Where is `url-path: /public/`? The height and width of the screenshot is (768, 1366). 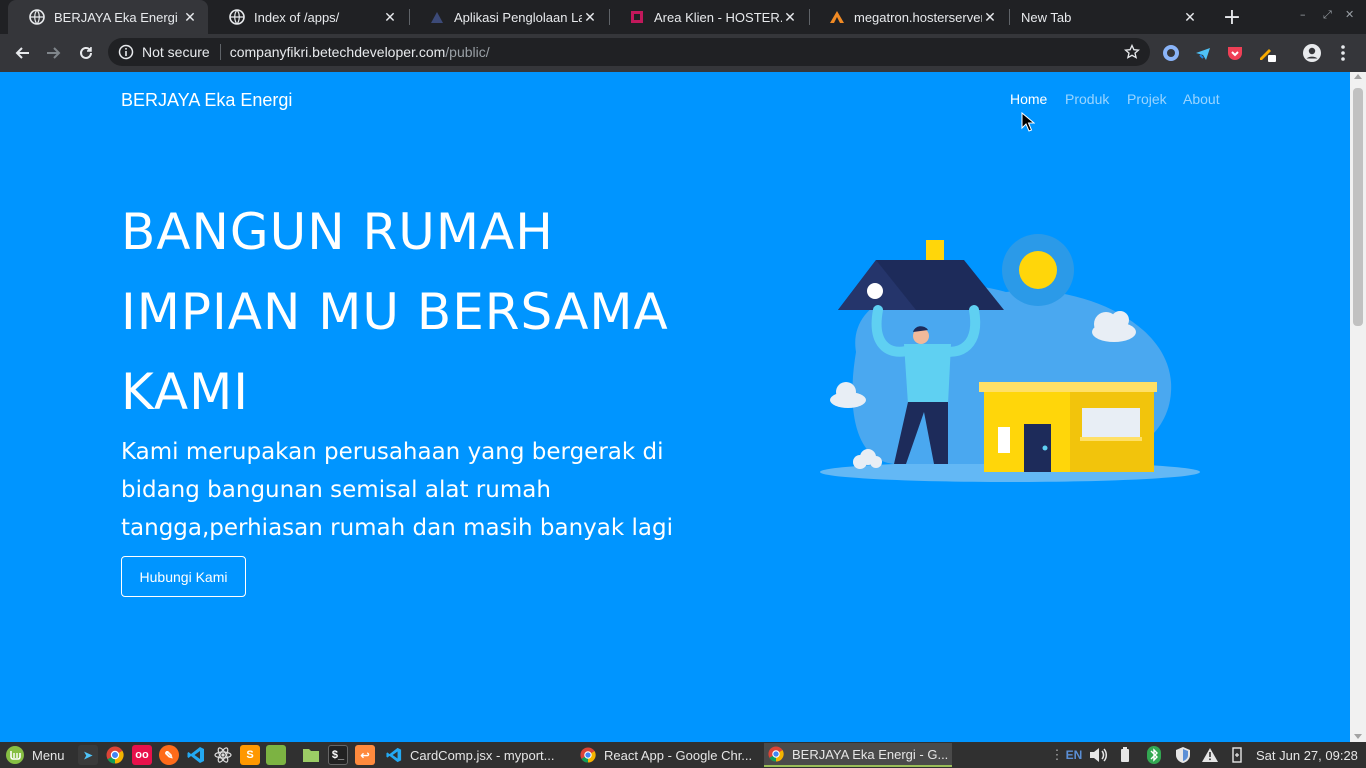 url-path: /public/ is located at coordinates (467, 52).